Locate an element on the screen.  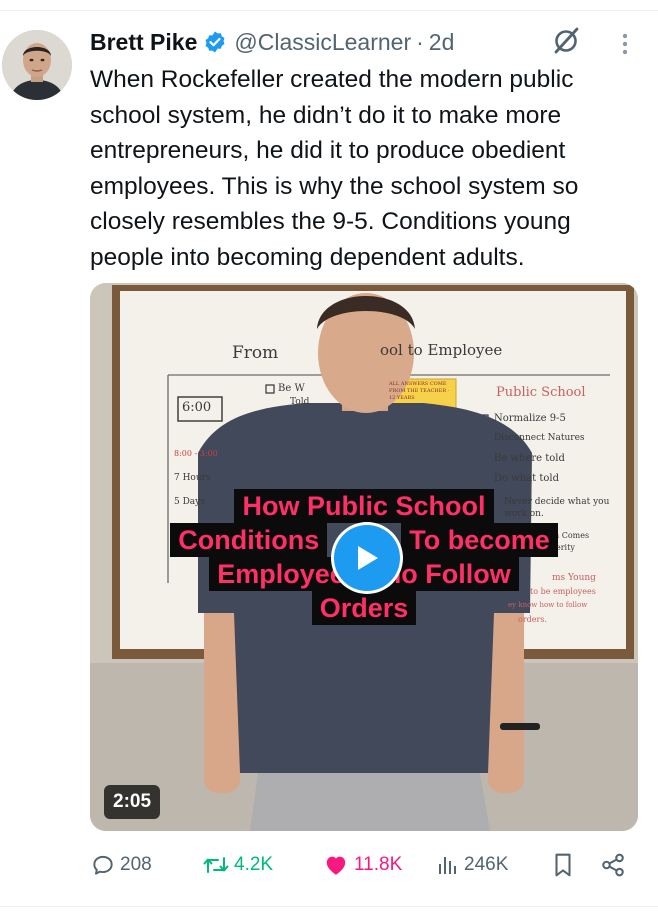
play-icon is located at coordinates (368, 558).